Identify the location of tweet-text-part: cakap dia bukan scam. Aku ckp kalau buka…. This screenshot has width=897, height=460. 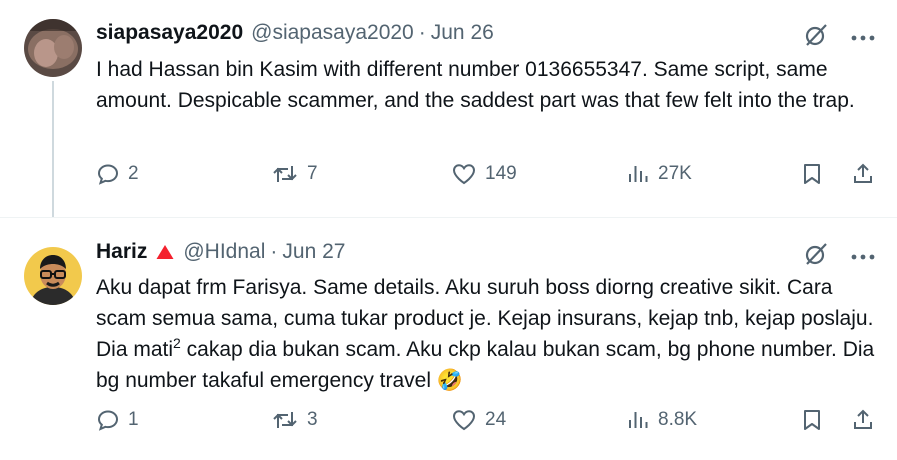
(485, 365).